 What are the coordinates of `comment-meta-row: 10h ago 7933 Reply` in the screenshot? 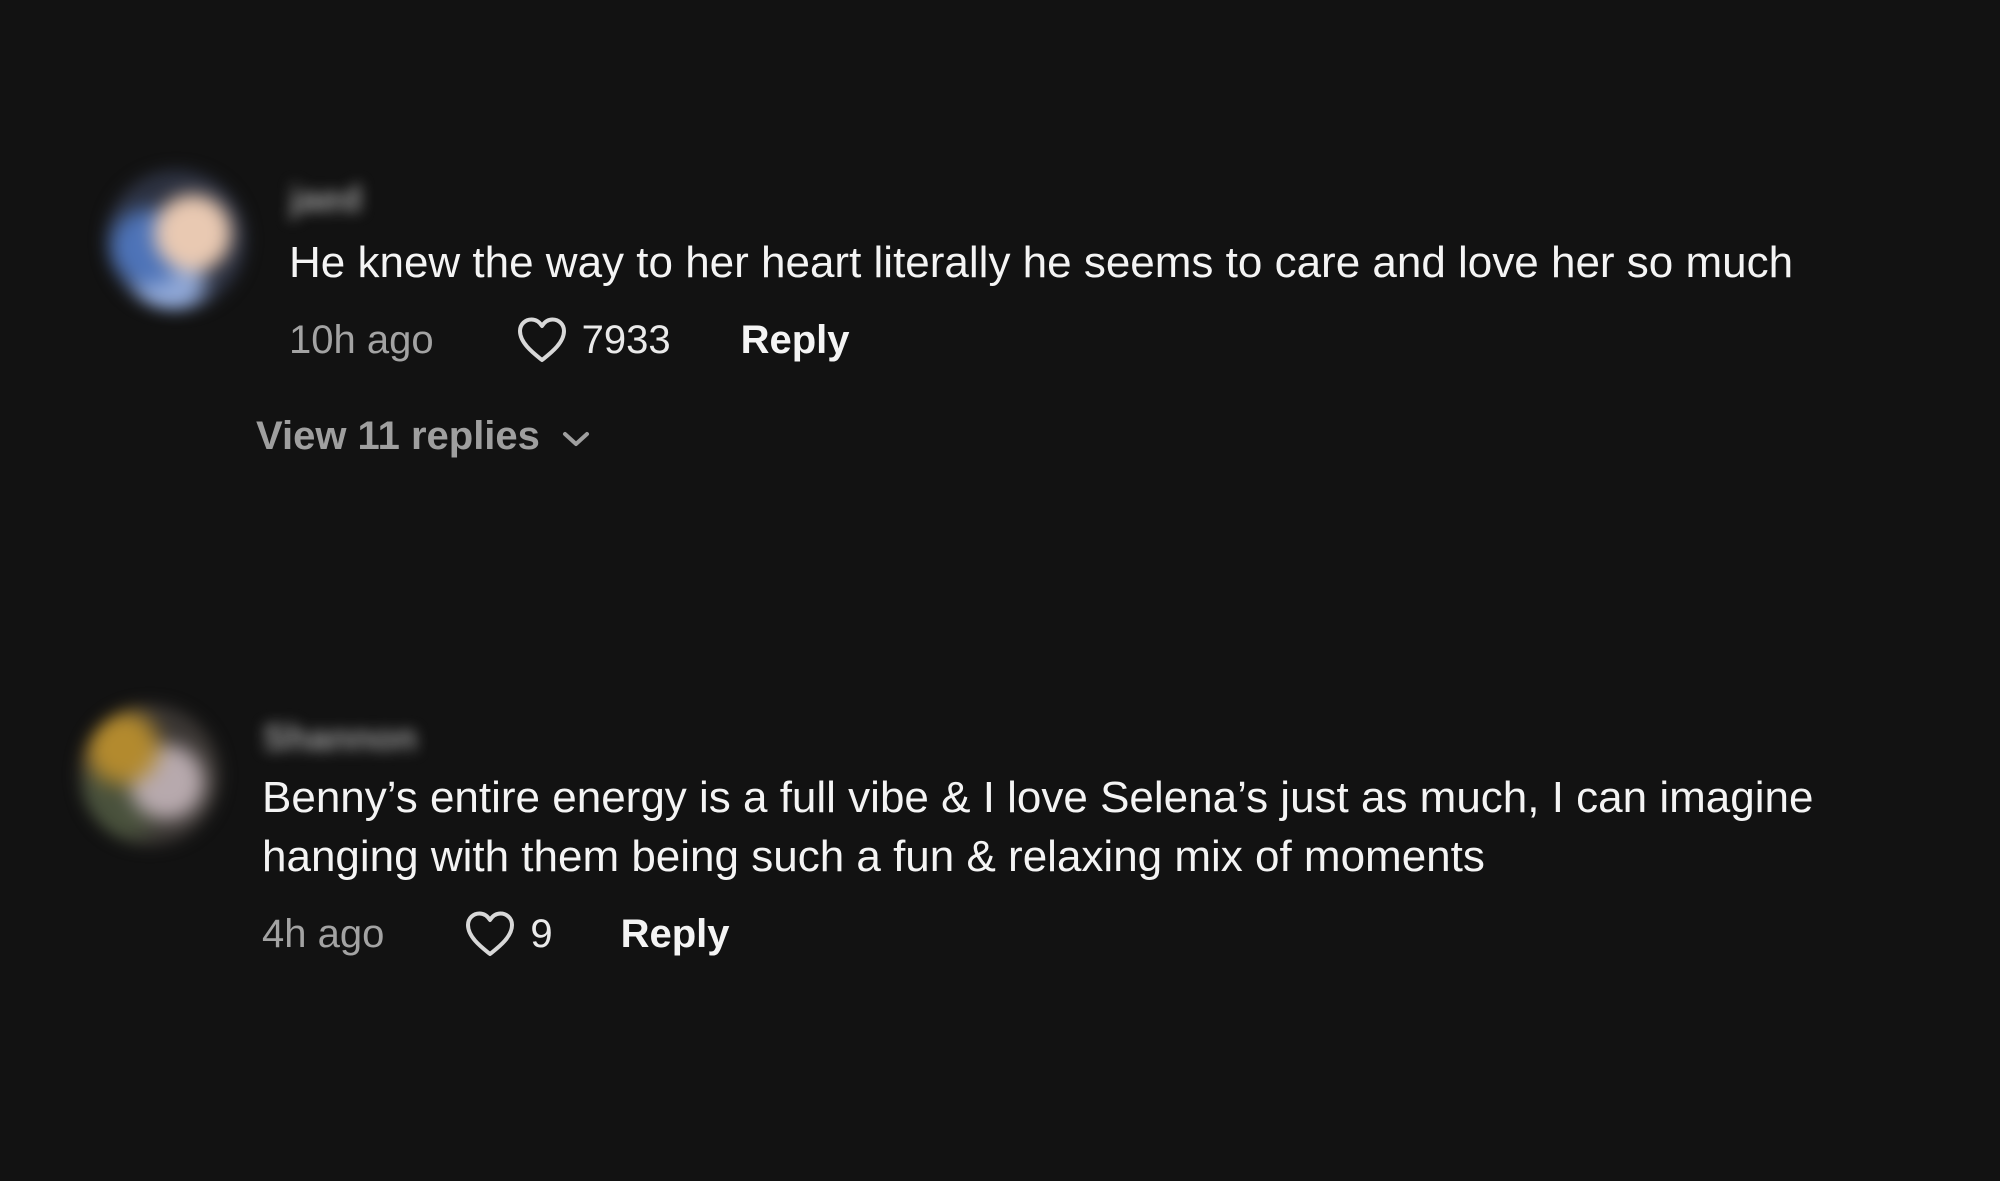 It's located at (569, 340).